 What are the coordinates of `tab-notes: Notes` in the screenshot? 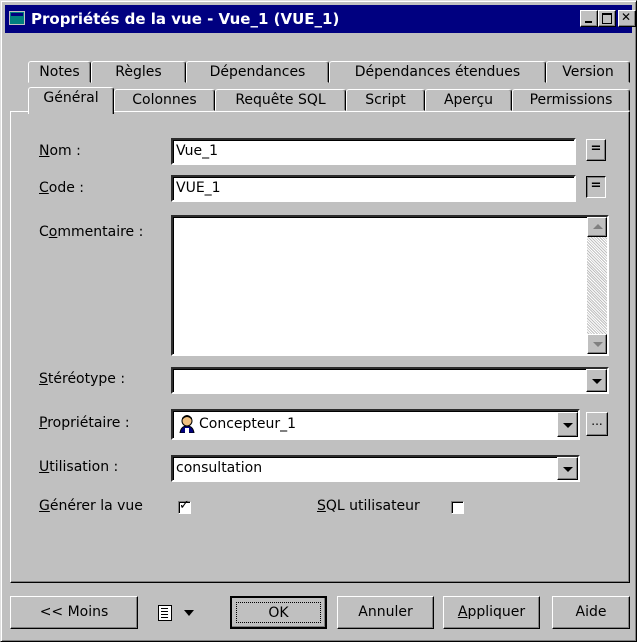 It's located at (59, 72).